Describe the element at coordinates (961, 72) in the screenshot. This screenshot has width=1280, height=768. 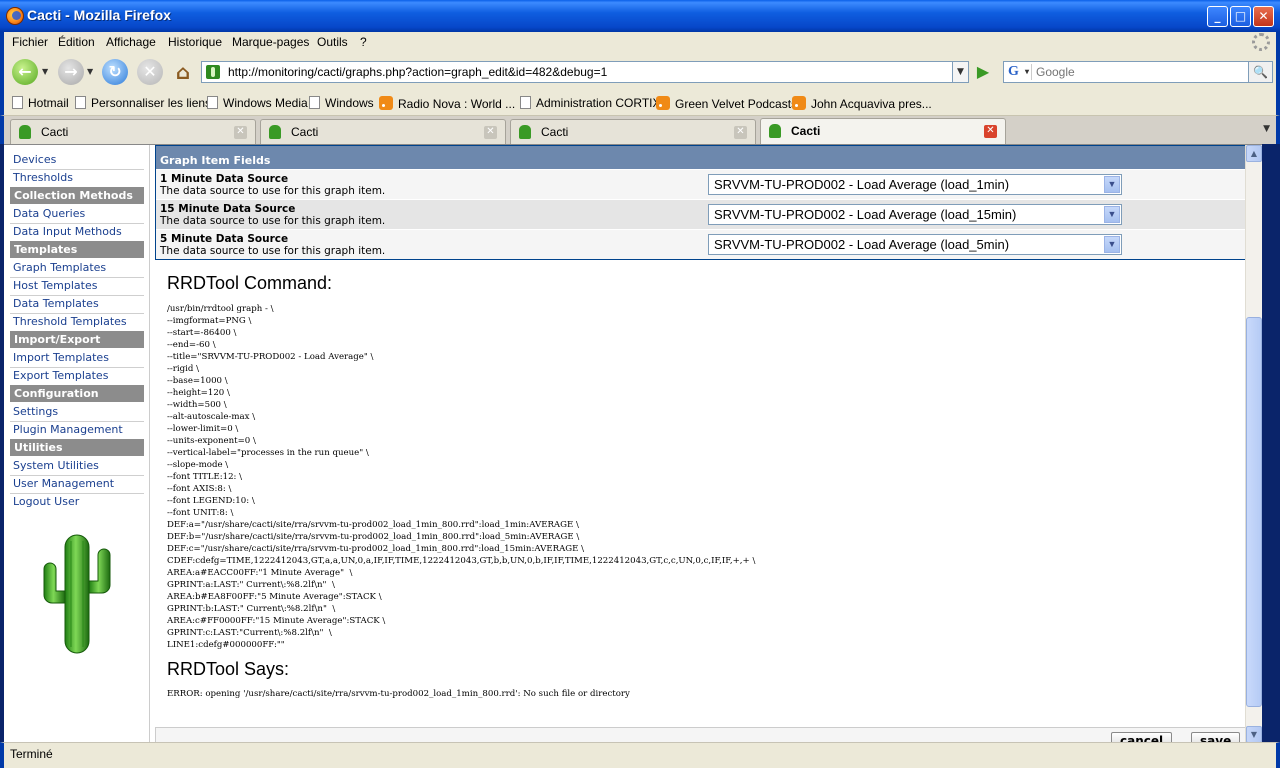
I see `url-history-dropdown: ▼` at that location.